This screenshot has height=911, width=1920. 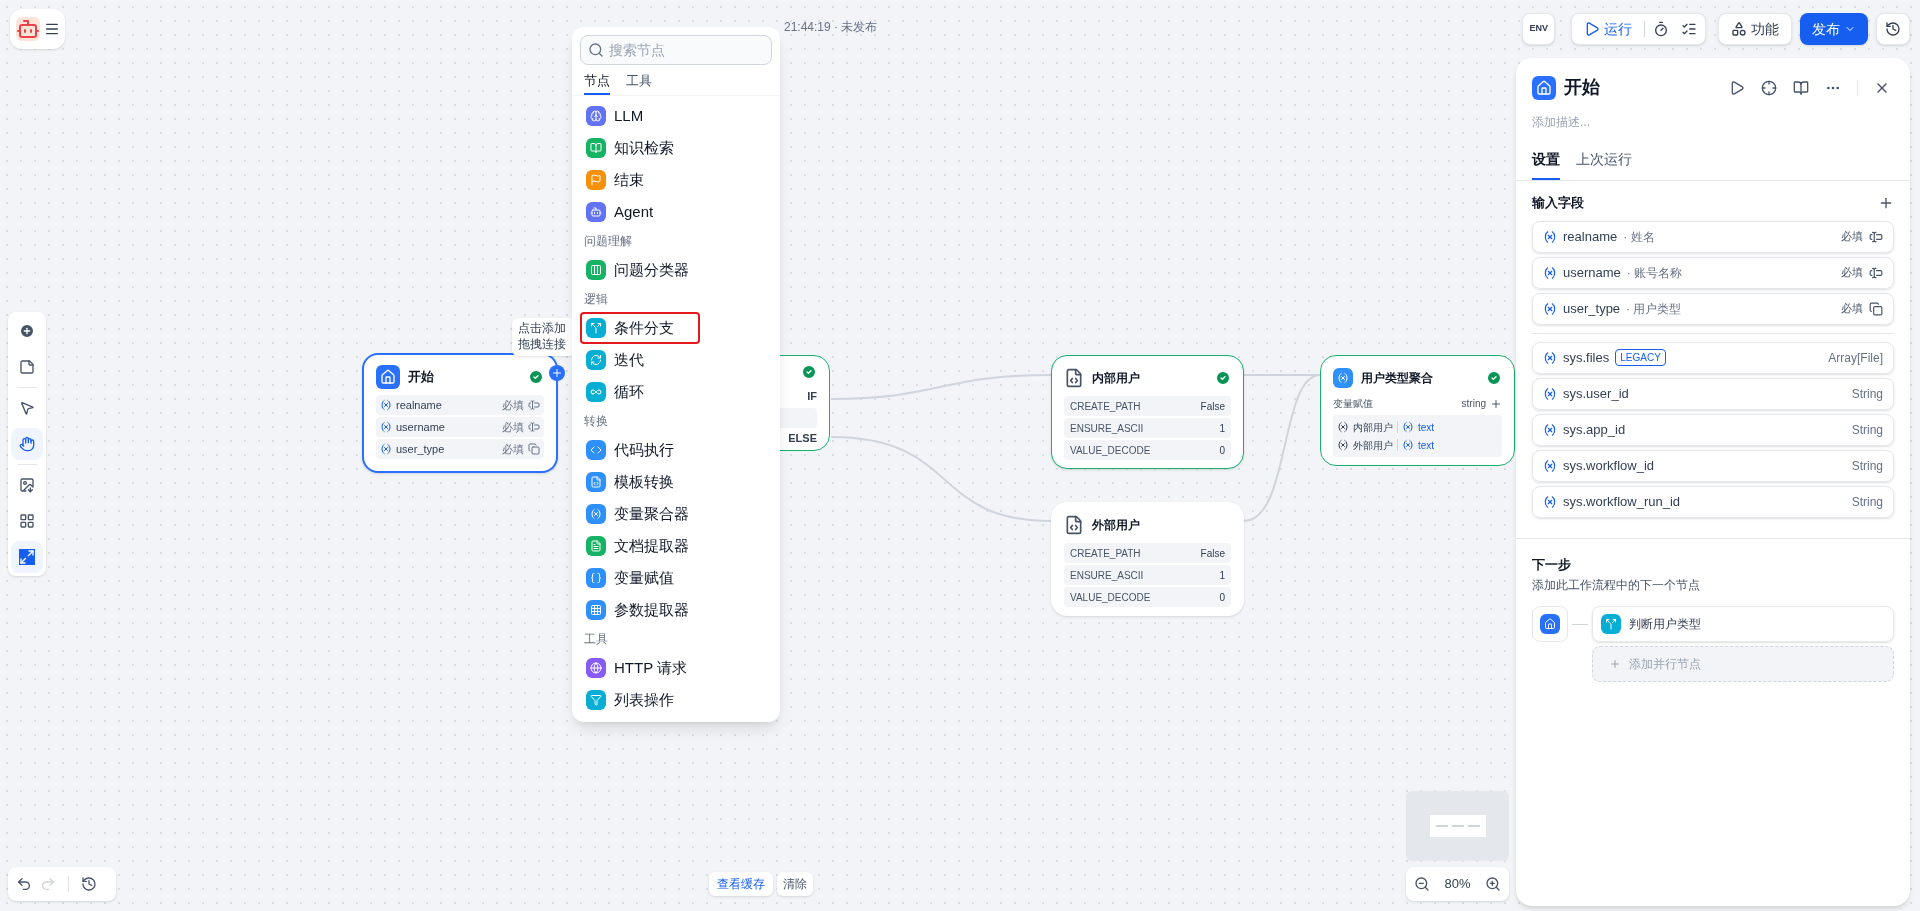 I want to click on note-icon, so click(x=27, y=367).